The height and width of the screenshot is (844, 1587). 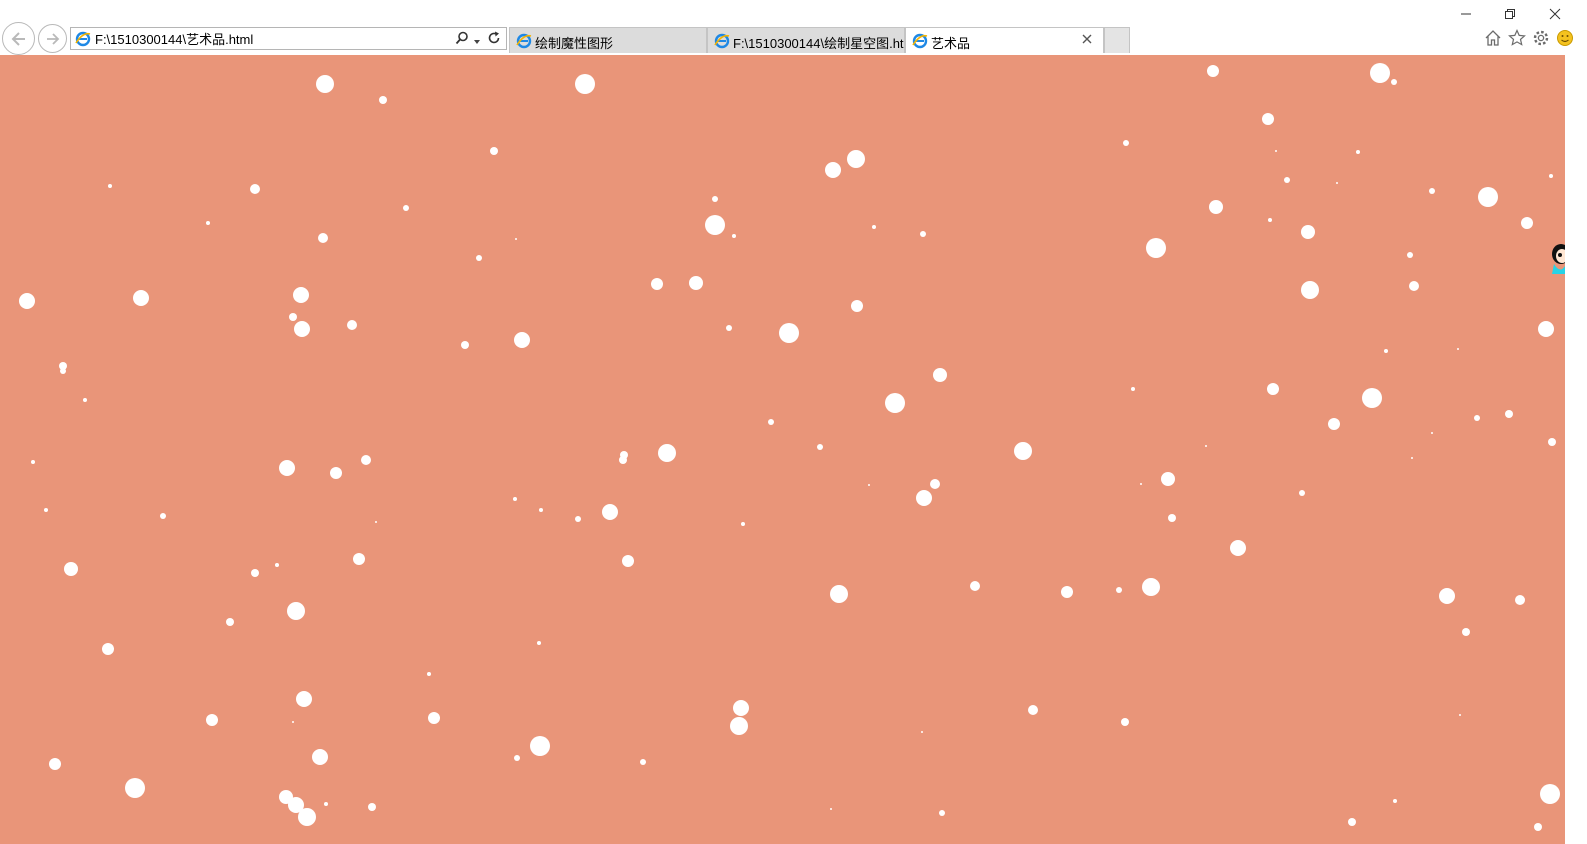 I want to click on browser-chrome: 绘制魔性图形 F:\1510300144\绘制星空图.ht... 艺术品, so click(x=793, y=27).